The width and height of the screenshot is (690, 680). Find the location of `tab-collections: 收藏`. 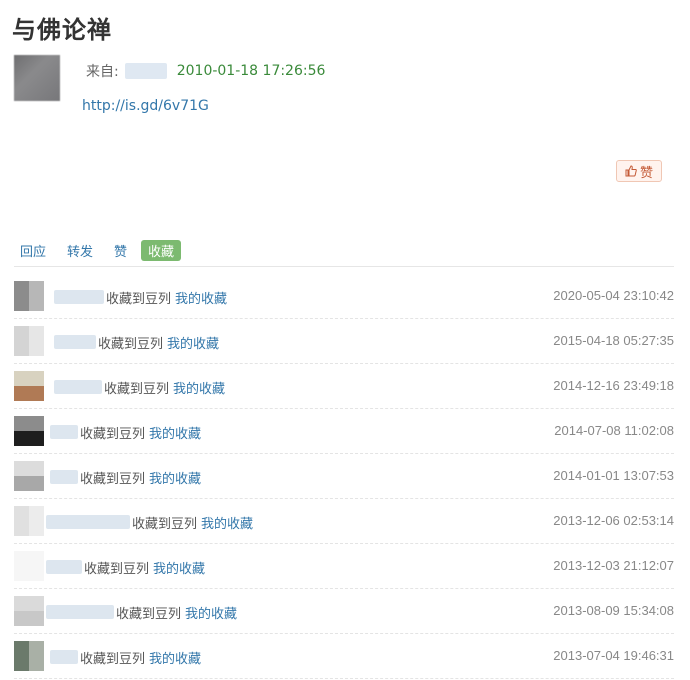

tab-collections: 收藏 is located at coordinates (161, 250).